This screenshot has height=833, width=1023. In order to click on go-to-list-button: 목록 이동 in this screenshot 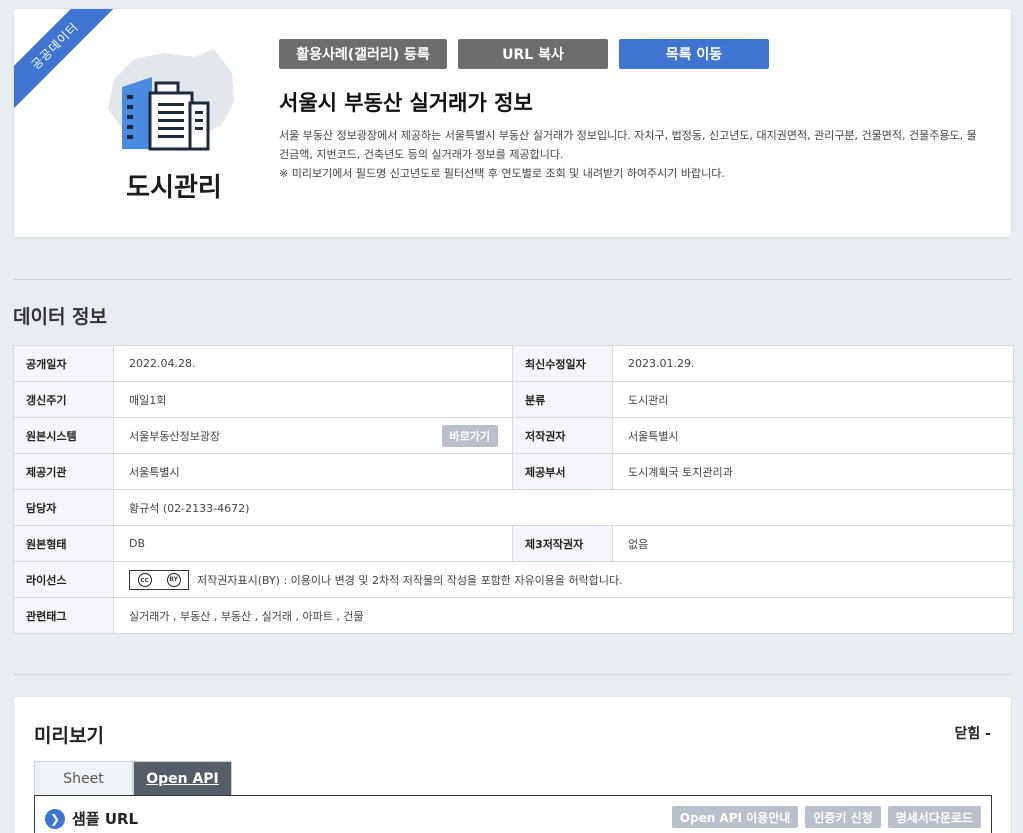, I will do `click(694, 54)`.